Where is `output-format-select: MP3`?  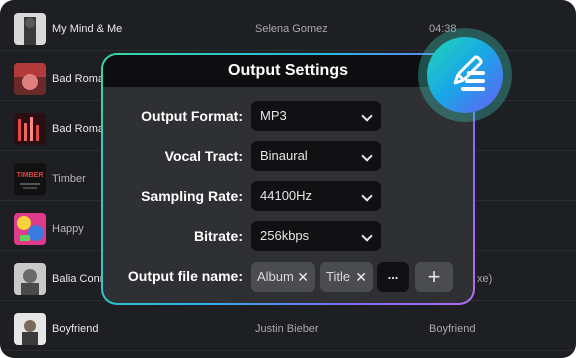
output-format-select: MP3 is located at coordinates (316, 116).